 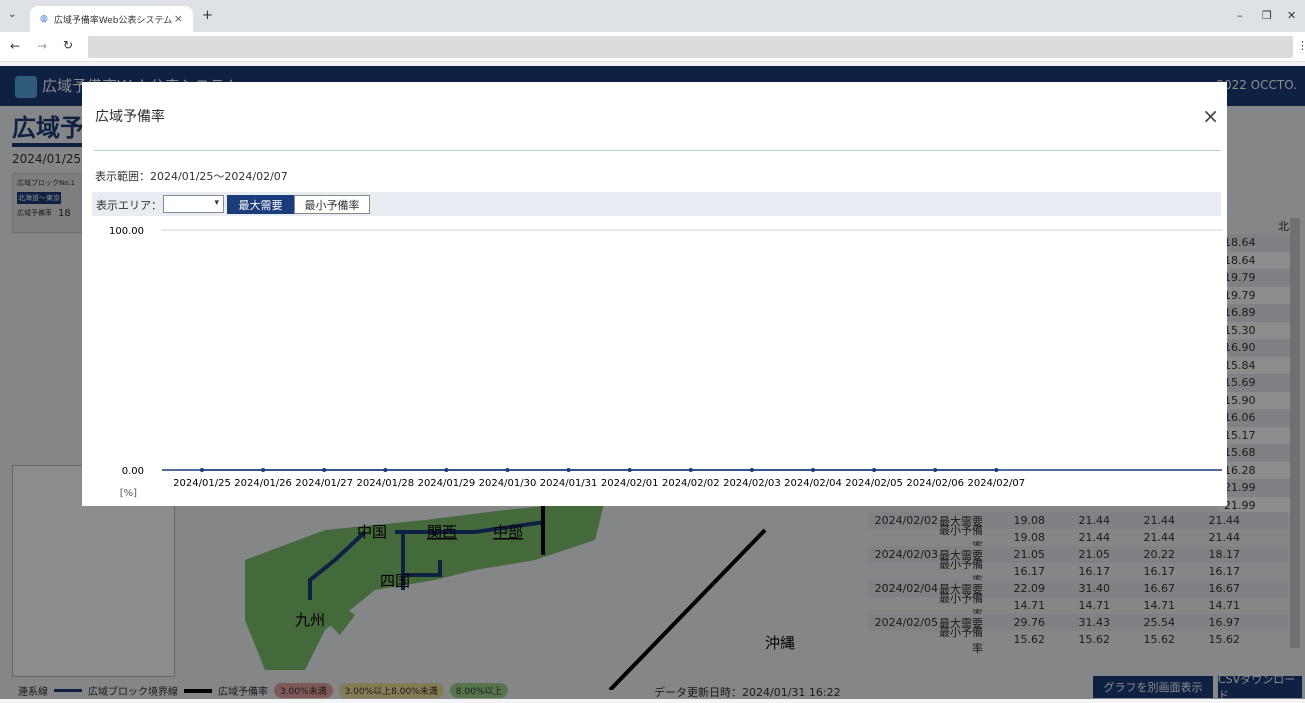 What do you see at coordinates (935, 483) in the screenshot?
I see `x-tick-label: 2024/02/06` at bounding box center [935, 483].